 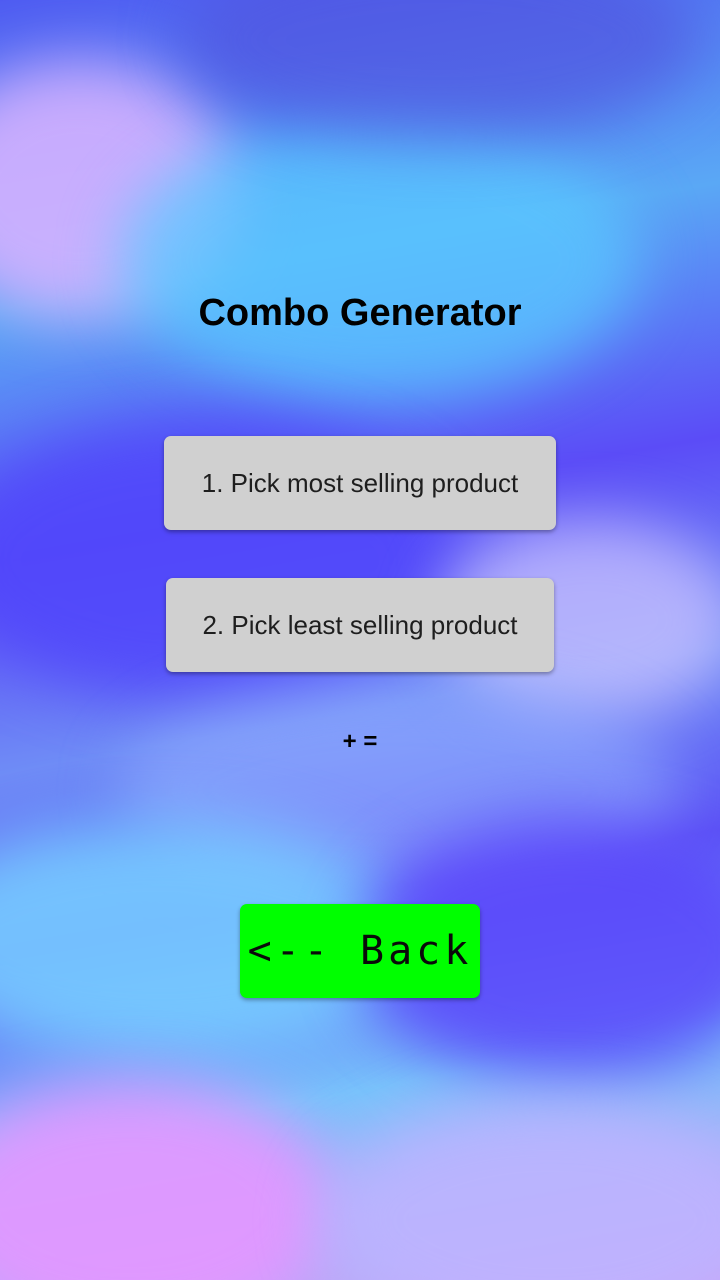 I want to click on combo-result-text: + =, so click(x=360, y=741).